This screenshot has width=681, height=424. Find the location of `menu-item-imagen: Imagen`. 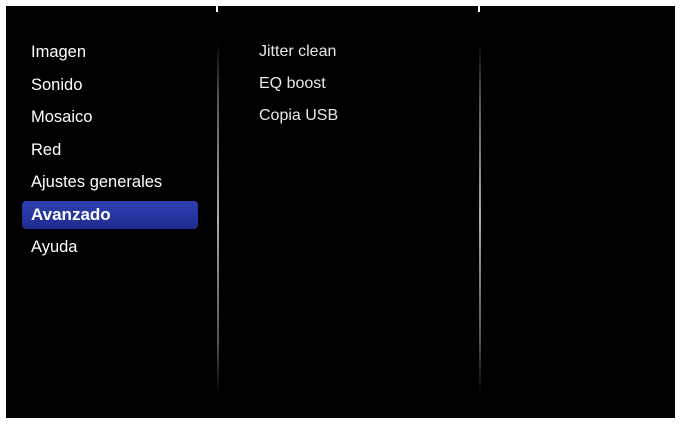

menu-item-imagen: Imagen is located at coordinates (110, 52).